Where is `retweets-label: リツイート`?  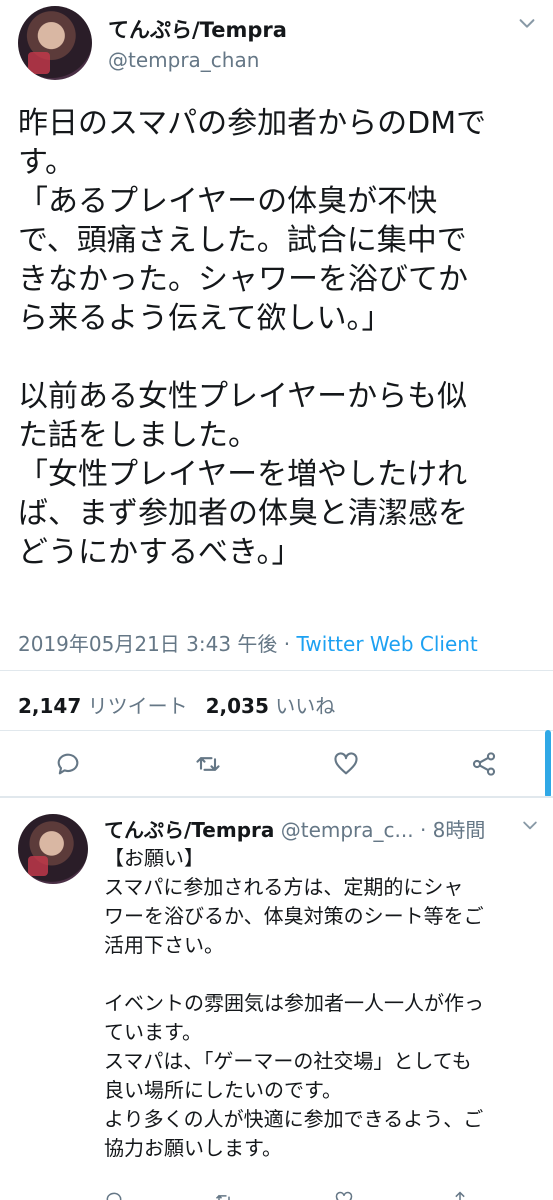 retweets-label: リツイート is located at coordinates (137, 706).